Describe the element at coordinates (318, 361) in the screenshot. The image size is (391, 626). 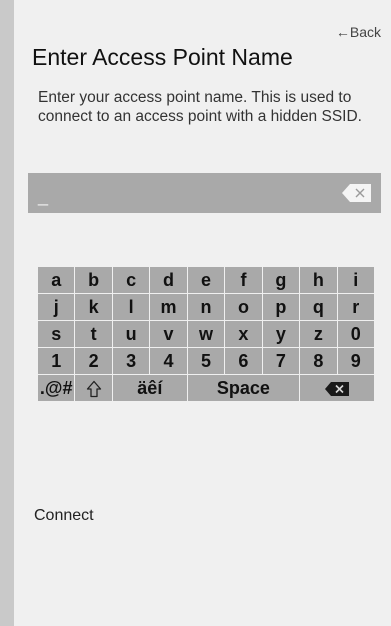
I see `key-8: 8` at that location.